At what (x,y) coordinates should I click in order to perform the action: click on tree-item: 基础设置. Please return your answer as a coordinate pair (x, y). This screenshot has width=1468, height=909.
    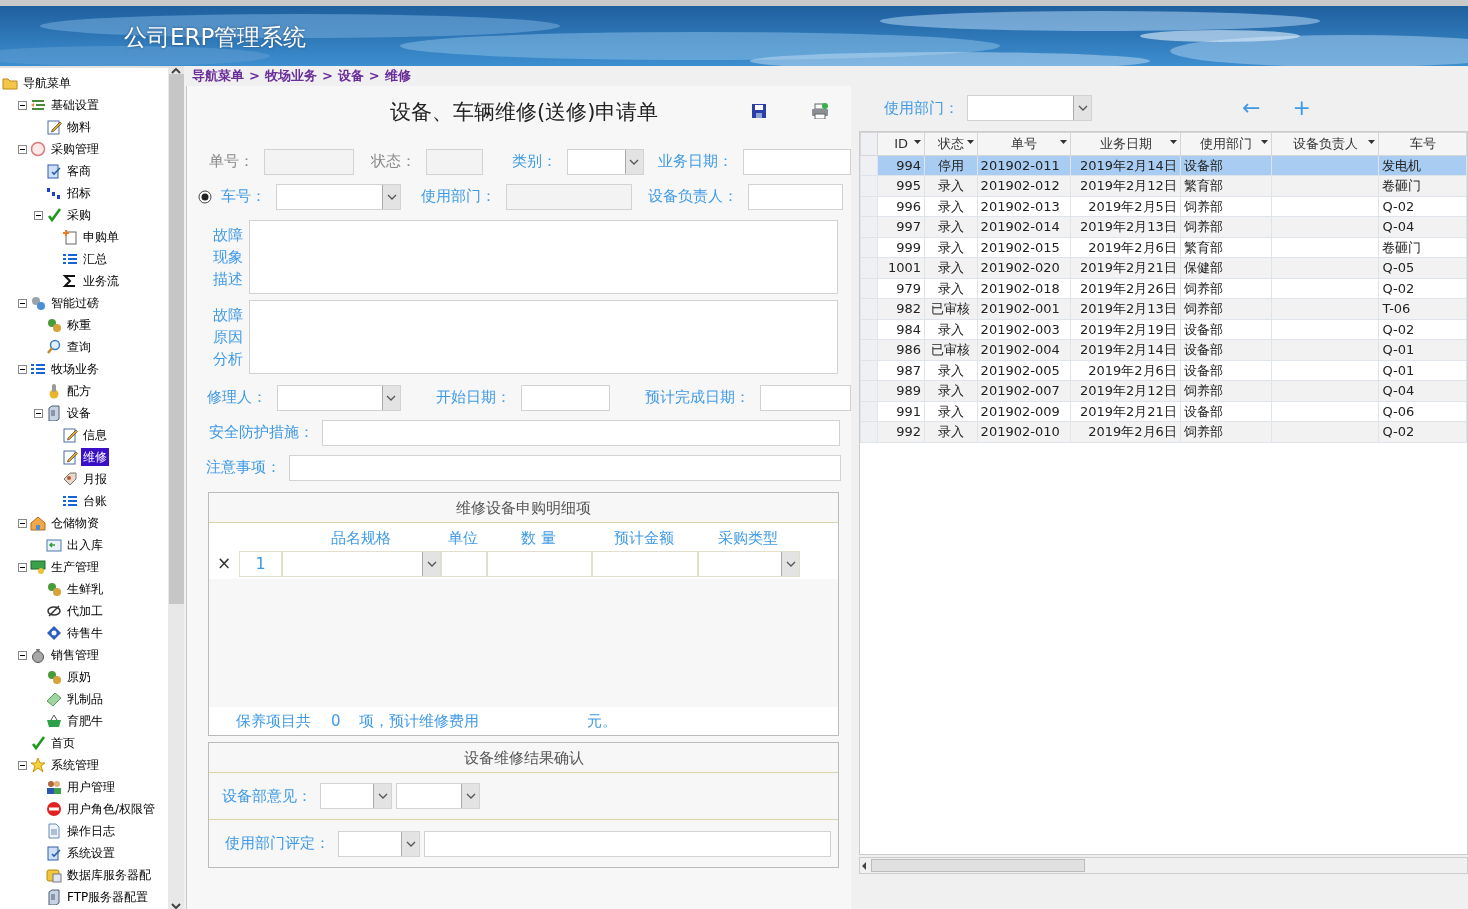
    Looking at the image, I should click on (75, 105).